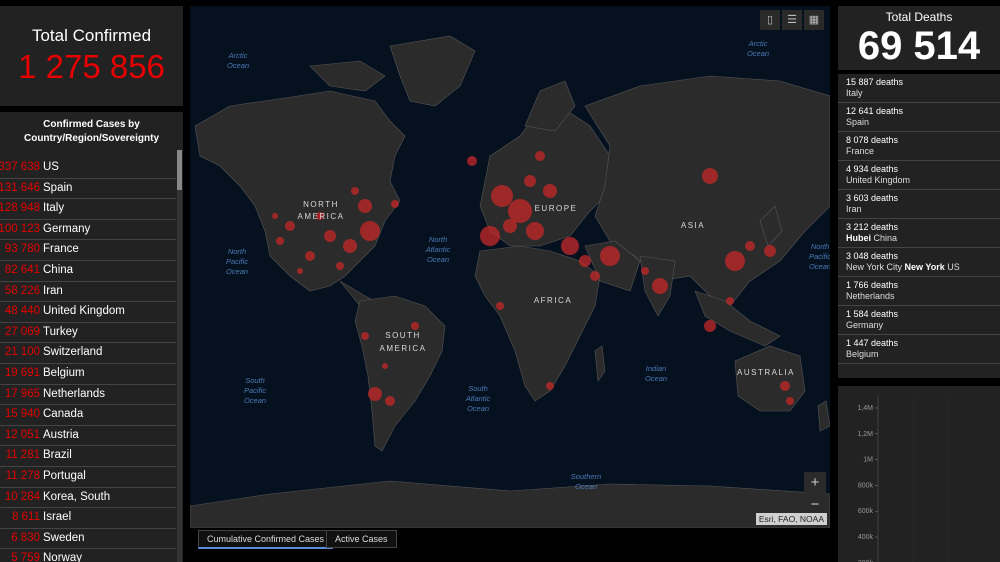 The height and width of the screenshot is (562, 1000). What do you see at coordinates (22, 352) in the screenshot?
I see `country-count: 21 100` at bounding box center [22, 352].